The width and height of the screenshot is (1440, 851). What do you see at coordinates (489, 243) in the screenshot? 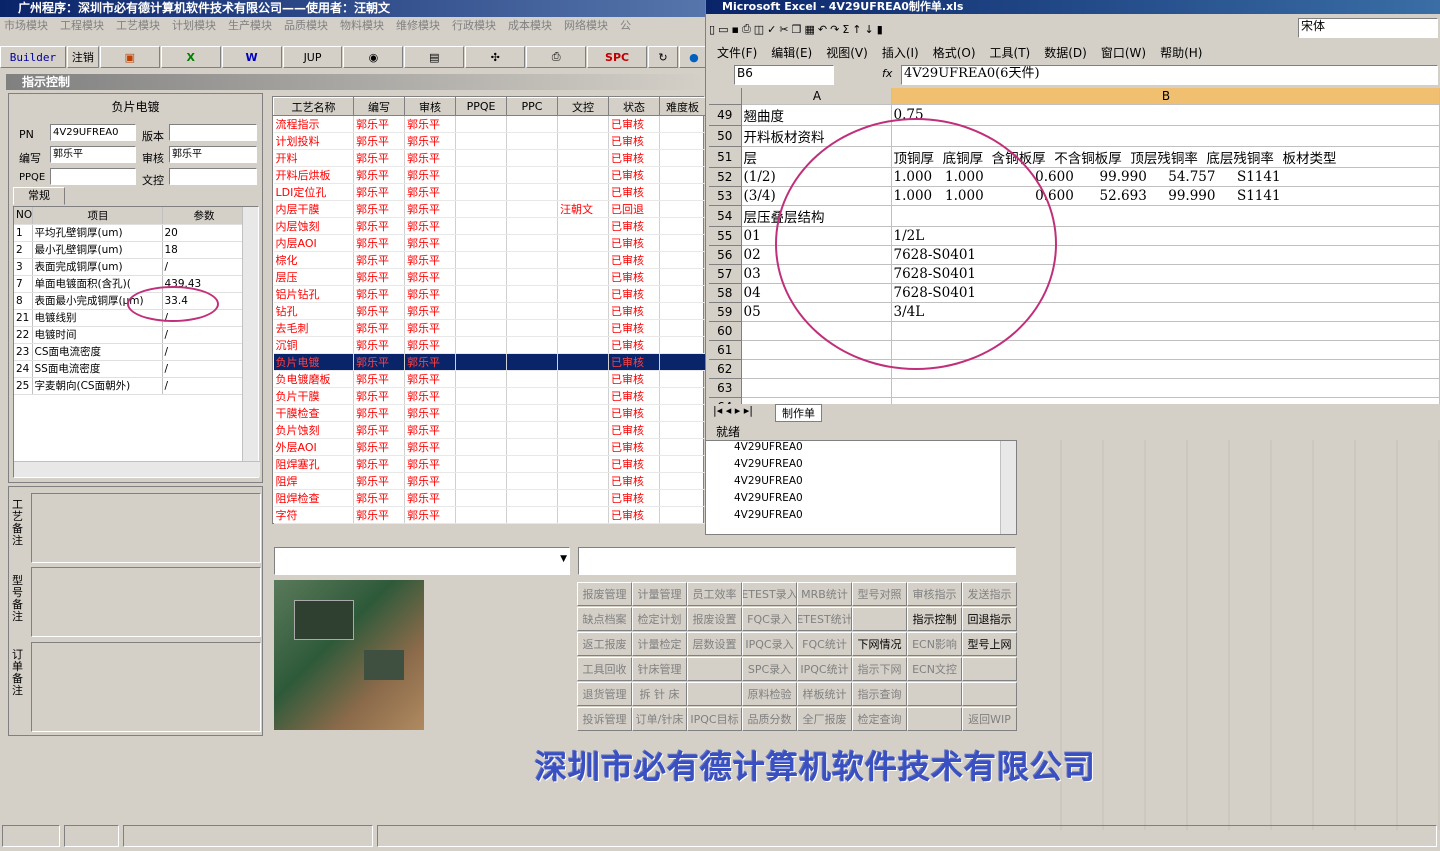
I see `process-row: 内层AOI 郭乐平 郭乐平 已审核` at bounding box center [489, 243].